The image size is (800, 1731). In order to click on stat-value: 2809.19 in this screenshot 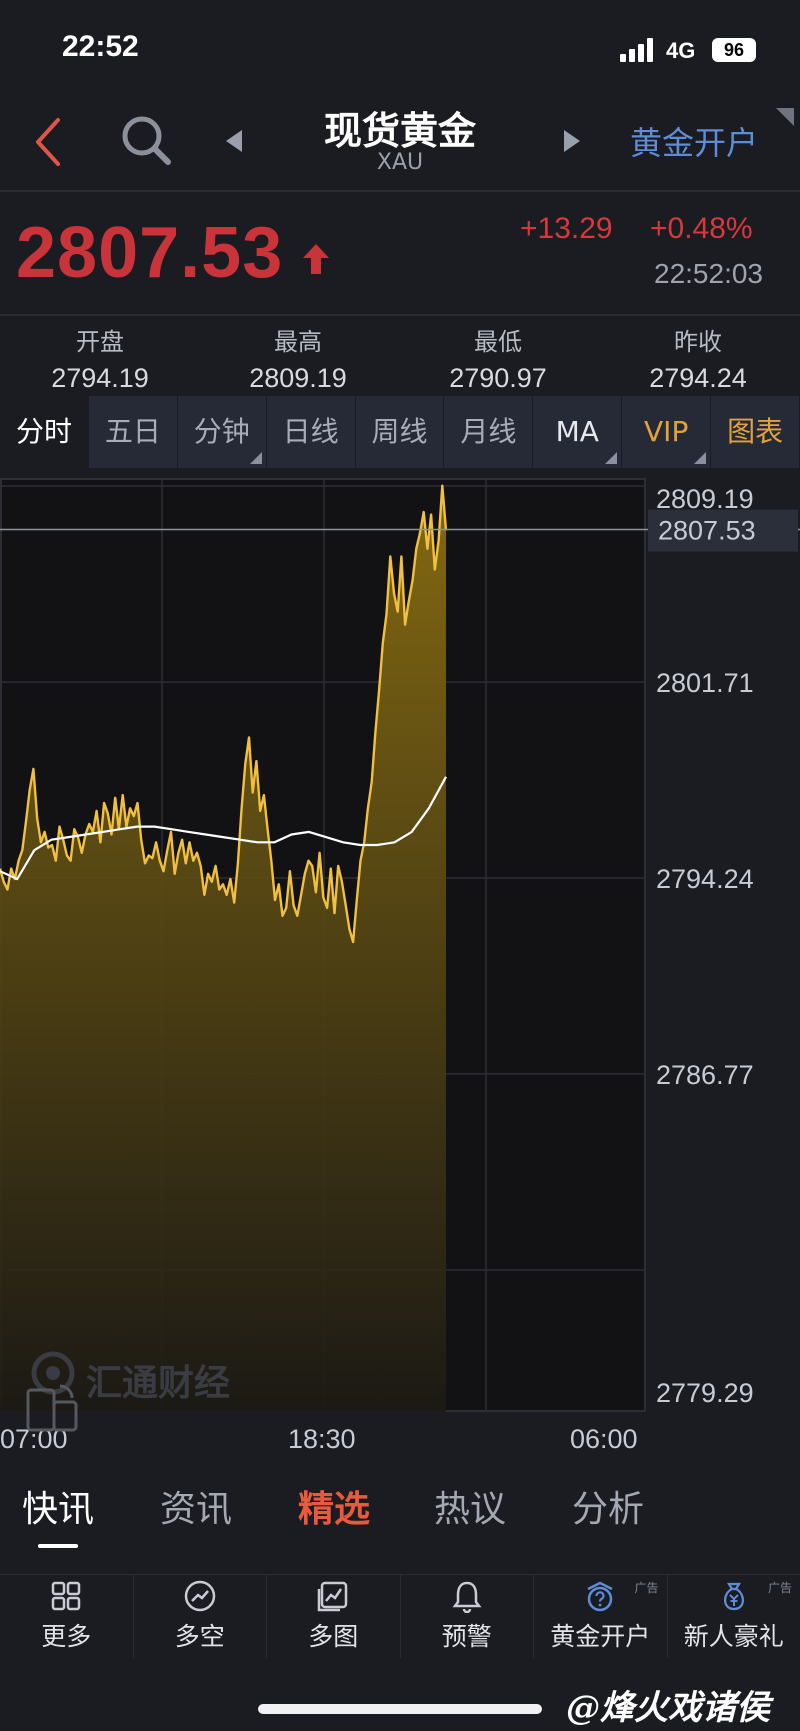, I will do `click(298, 378)`.